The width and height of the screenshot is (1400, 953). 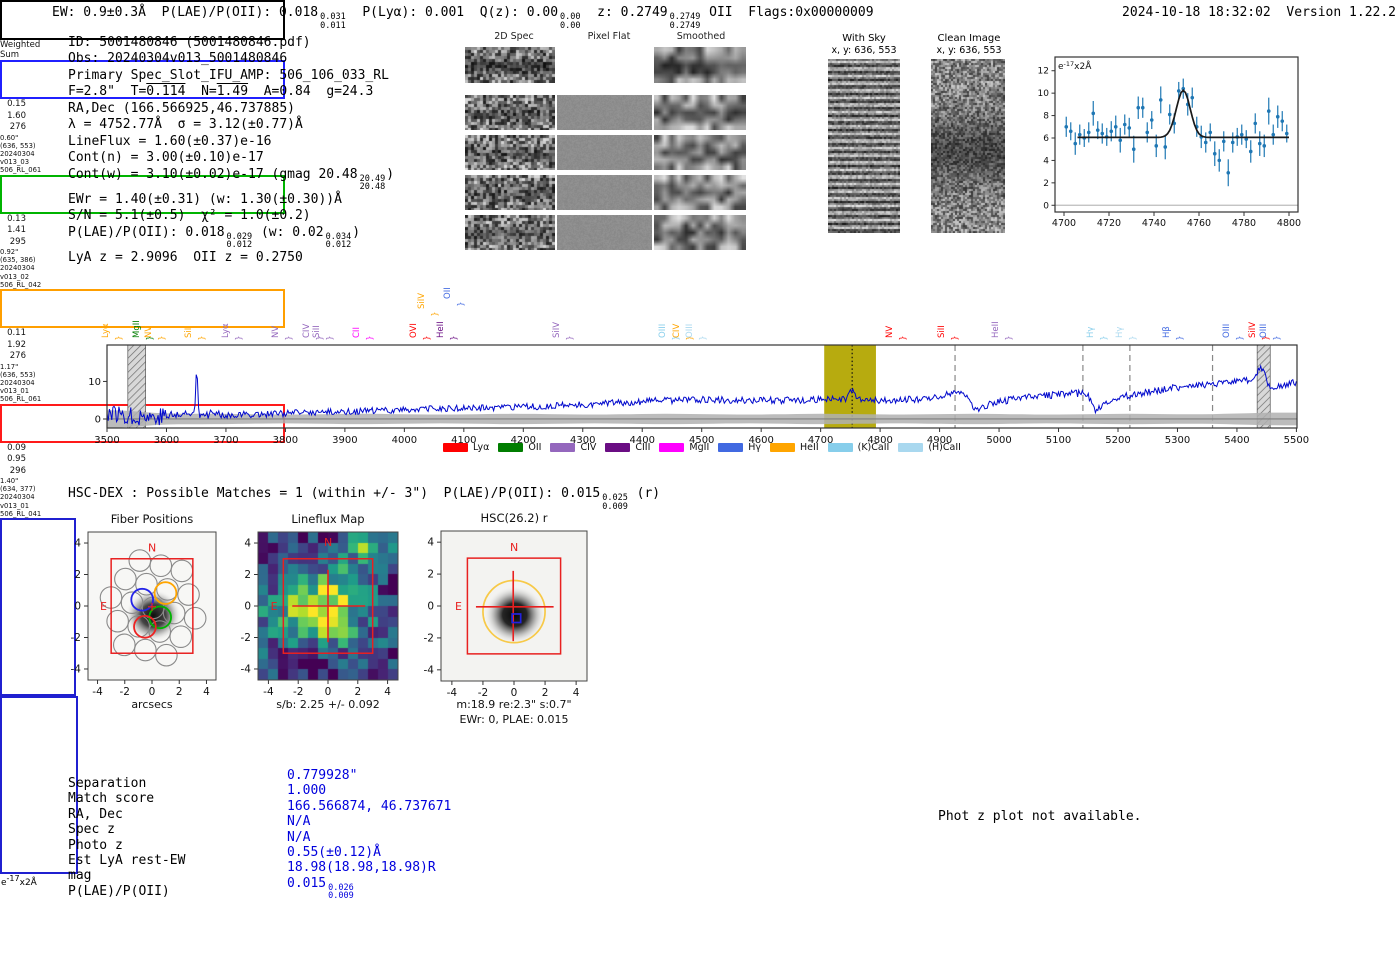 I want to click on spectrum-legend: Lyα OII CIV CIII MgII Hγ HeII (K)CaII (H)CaII, so click(x=702, y=447).